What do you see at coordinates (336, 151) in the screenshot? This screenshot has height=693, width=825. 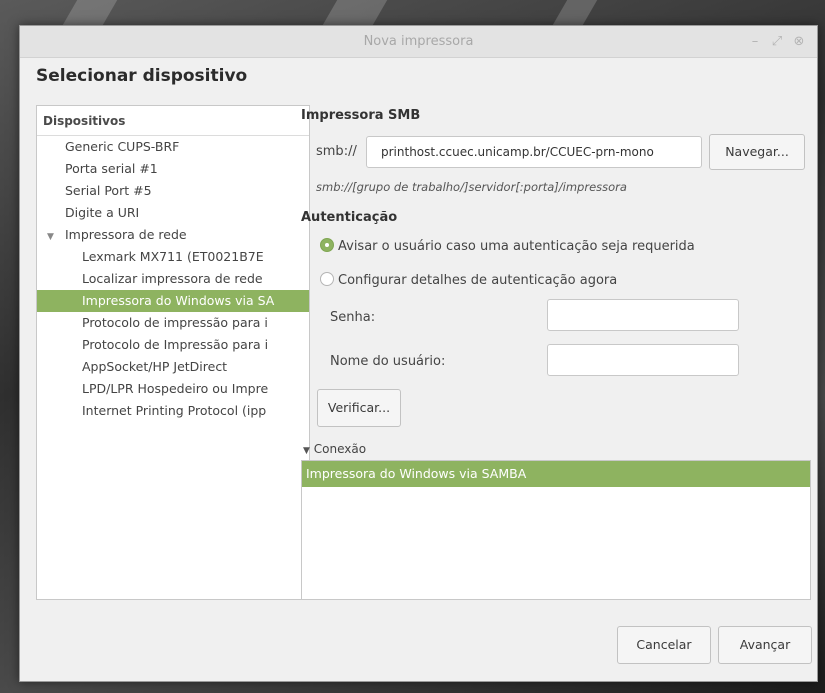 I see `smb-prefix-label: smb://` at bounding box center [336, 151].